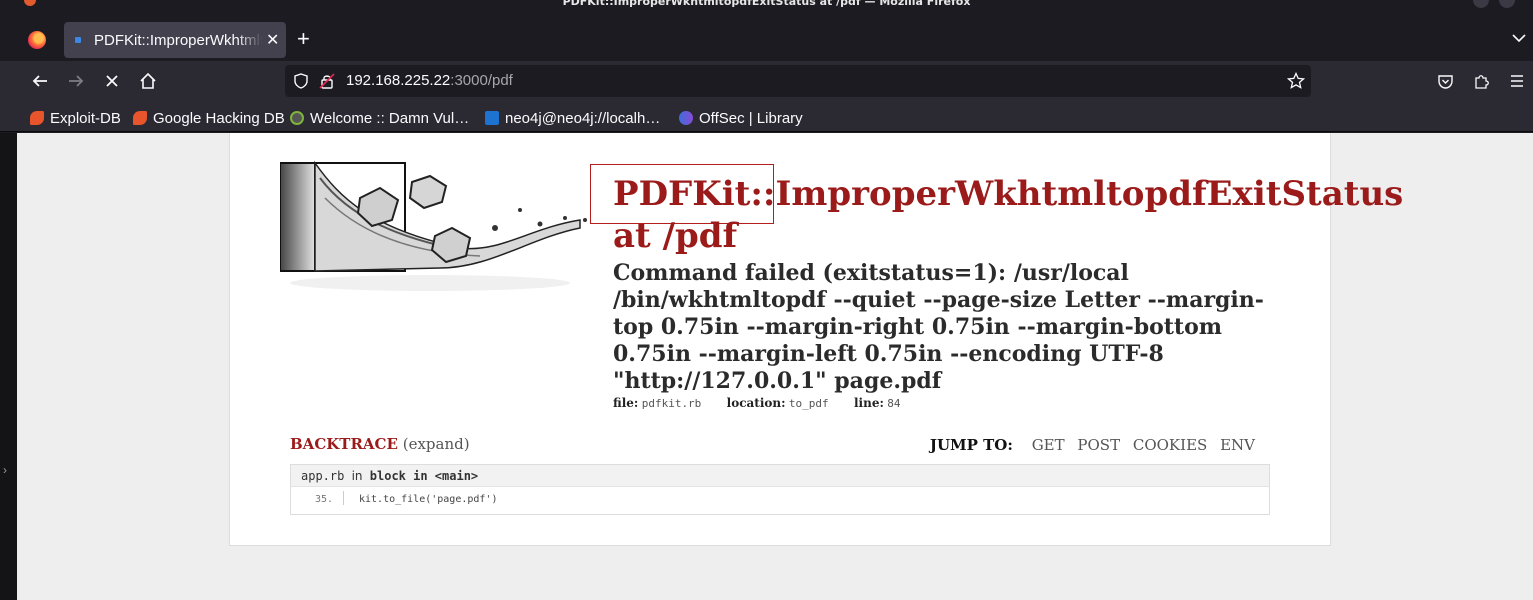 The image size is (1533, 600). I want to click on code-source: kit.to_file('page.pdf'), so click(428, 499).